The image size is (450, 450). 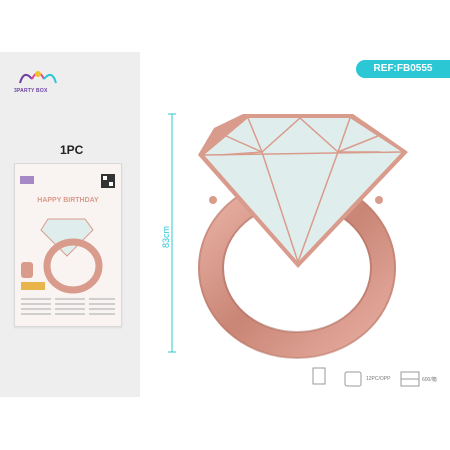 I want to click on pack-label: 12PC/OPP, so click(x=378, y=379).